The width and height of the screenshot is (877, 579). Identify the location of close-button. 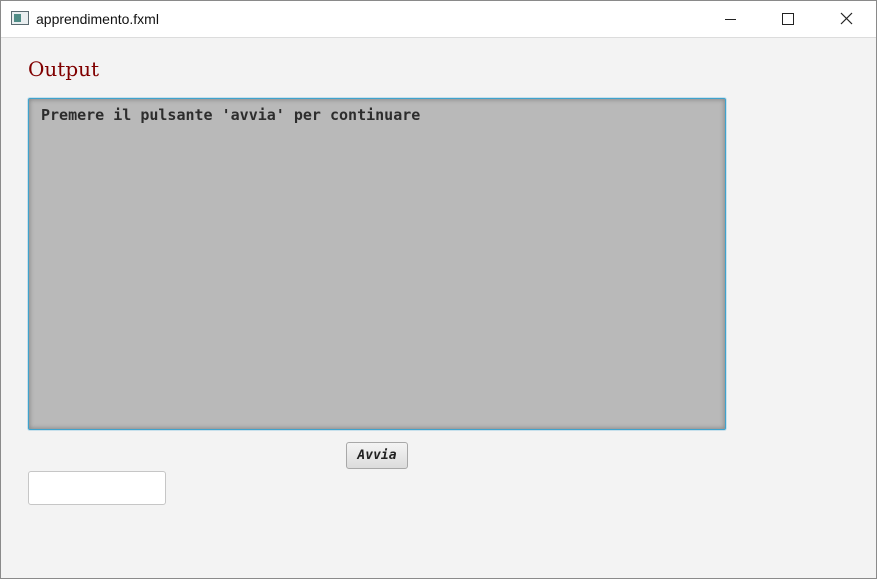
(846, 19).